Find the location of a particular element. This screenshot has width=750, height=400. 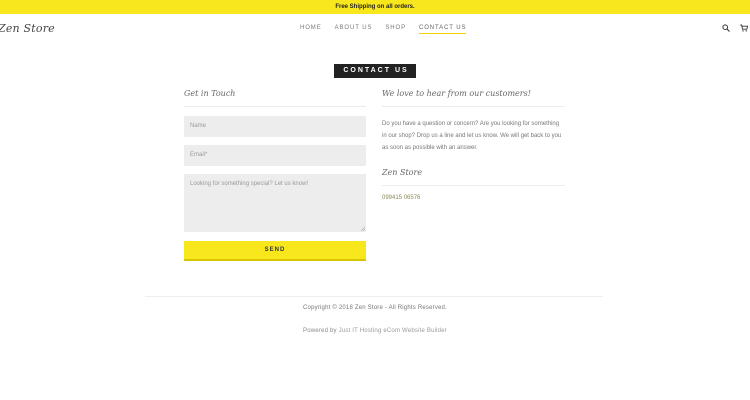

site-logo: Zen Store is located at coordinates (27, 28).